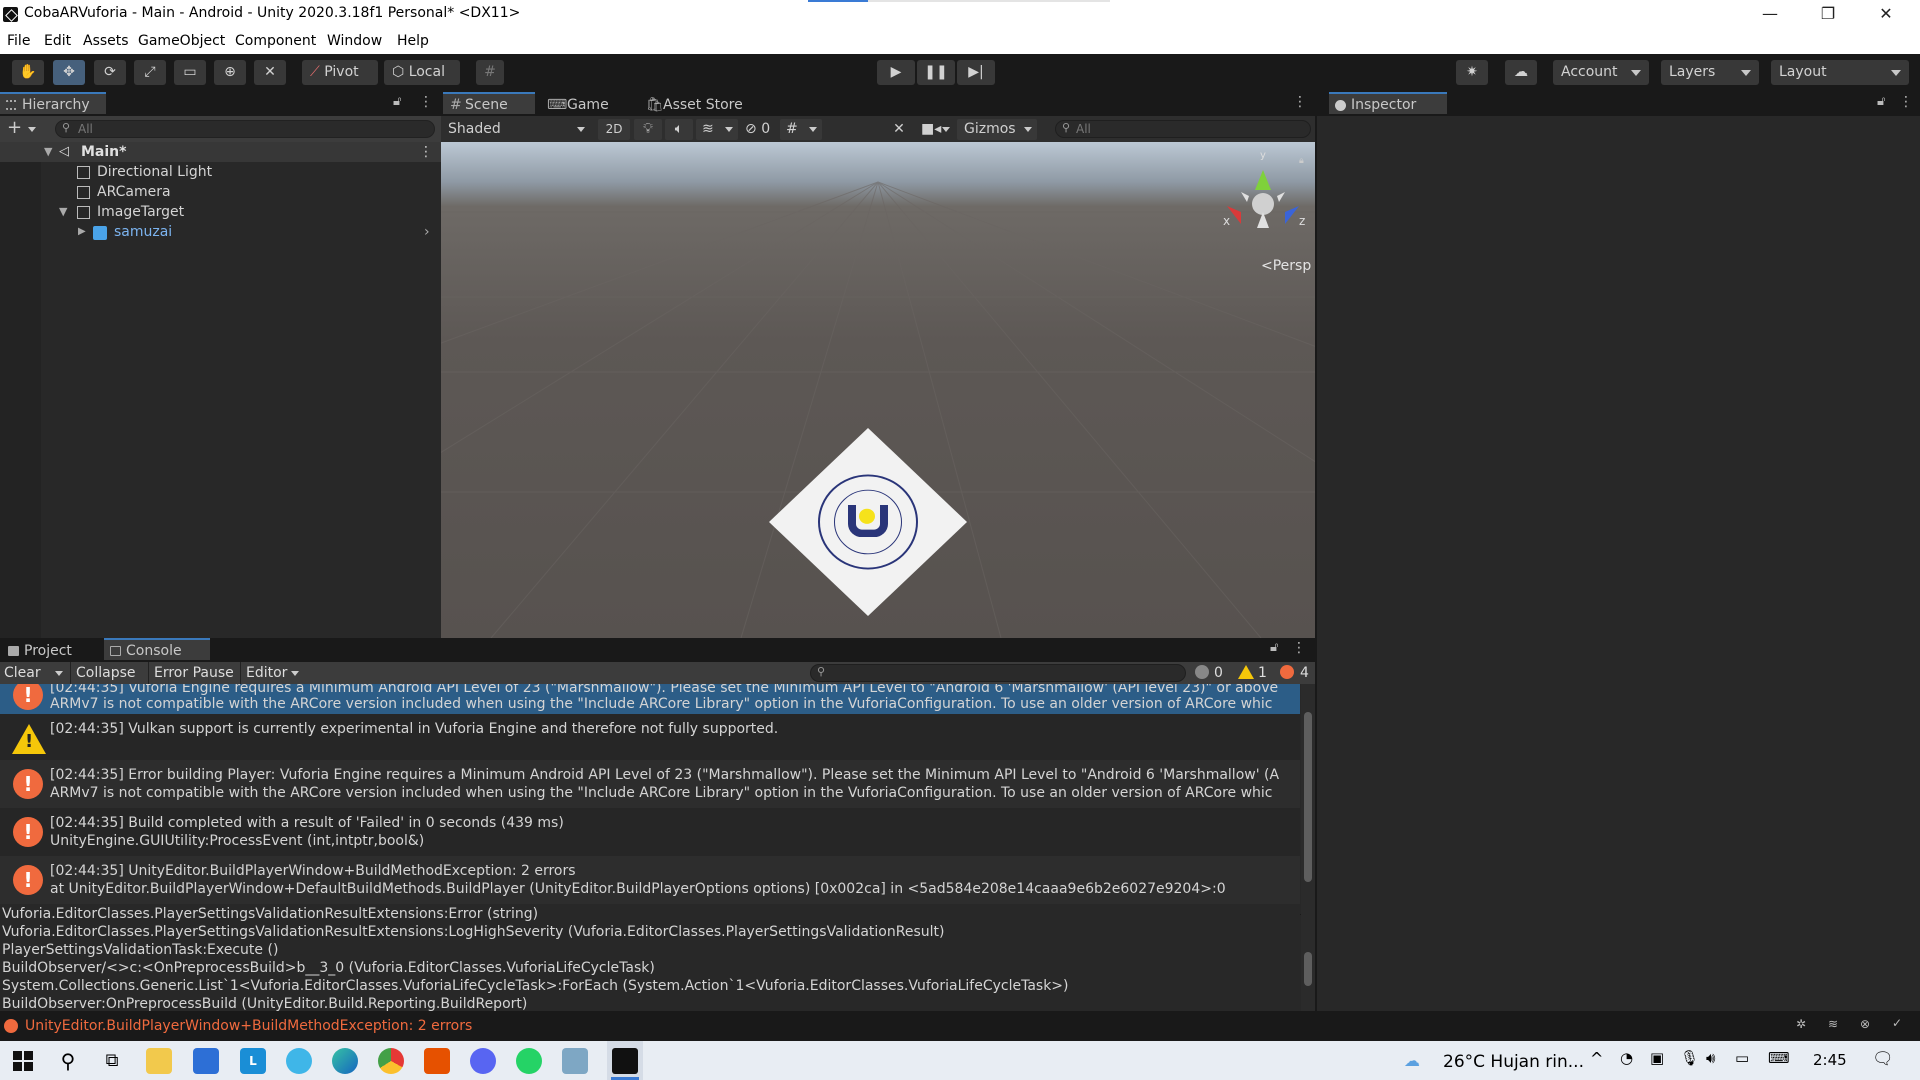 This screenshot has height=1080, width=1920. Describe the element at coordinates (340, 72) in the screenshot. I see `pivot-toggle: ⟋ Pivot` at that location.